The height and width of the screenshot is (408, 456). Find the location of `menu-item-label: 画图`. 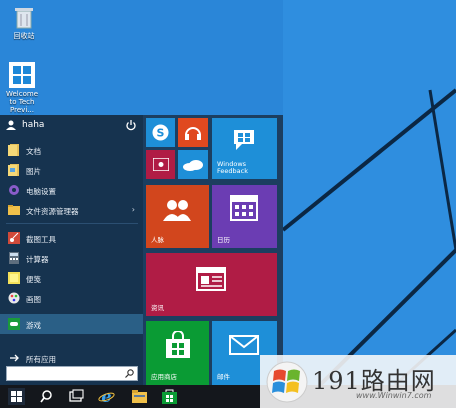

menu-item-label: 画图 is located at coordinates (33, 299).